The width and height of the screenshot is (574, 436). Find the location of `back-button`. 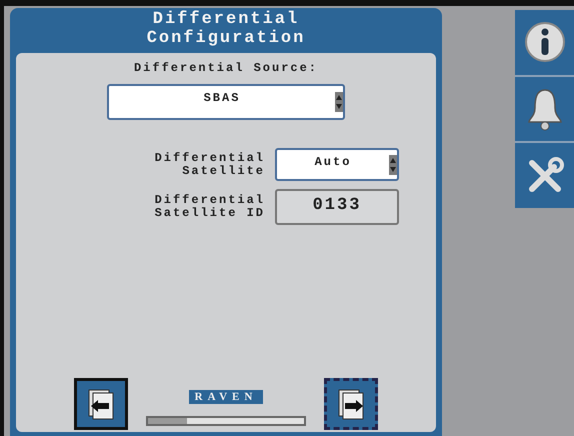

back-button is located at coordinates (101, 404).